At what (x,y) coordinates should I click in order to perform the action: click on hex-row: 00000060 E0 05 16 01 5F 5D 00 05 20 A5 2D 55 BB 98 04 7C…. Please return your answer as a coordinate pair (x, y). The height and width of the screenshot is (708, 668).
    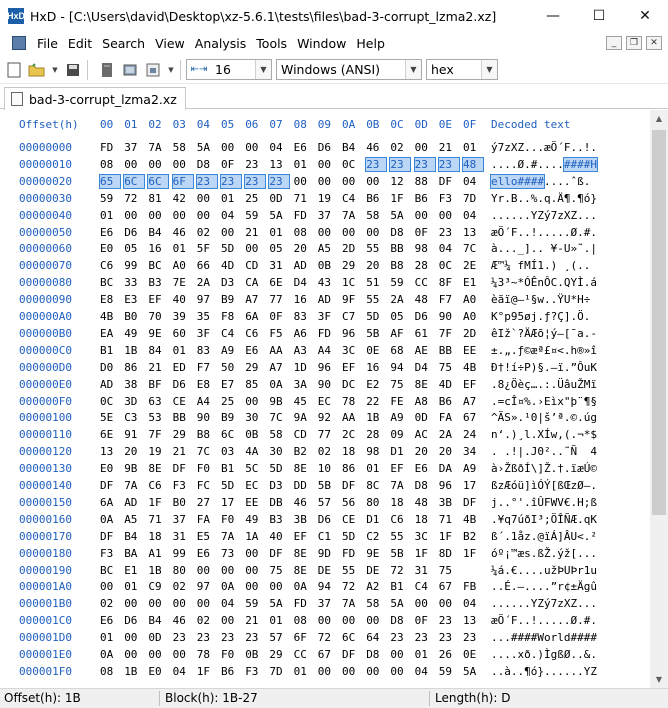
    Looking at the image, I should click on (325, 250).